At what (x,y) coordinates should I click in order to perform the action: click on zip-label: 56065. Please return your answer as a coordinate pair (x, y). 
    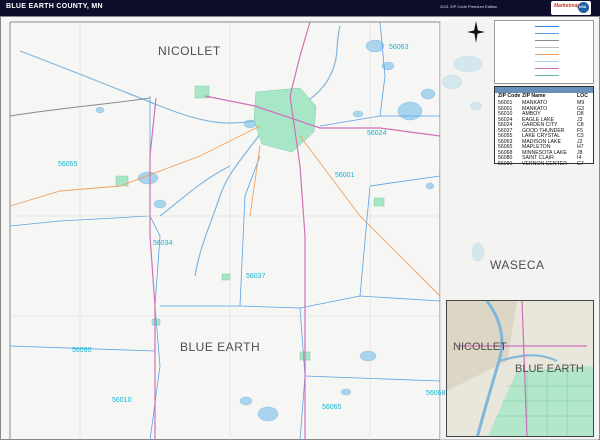
    Looking at the image, I should click on (332, 407).